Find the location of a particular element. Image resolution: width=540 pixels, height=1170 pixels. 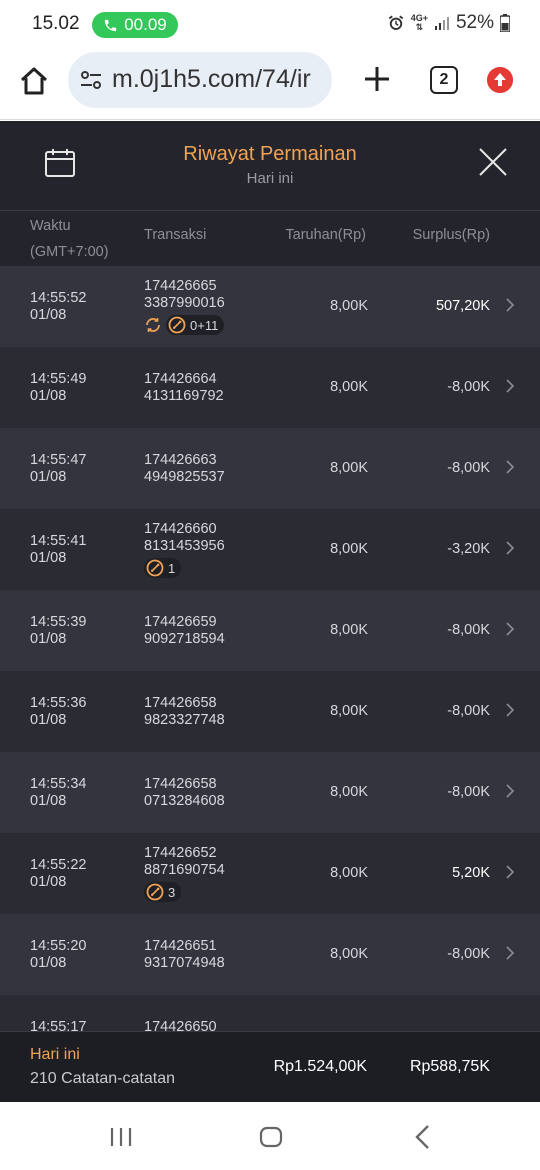

recent-apps-icon is located at coordinates (121, 1137).